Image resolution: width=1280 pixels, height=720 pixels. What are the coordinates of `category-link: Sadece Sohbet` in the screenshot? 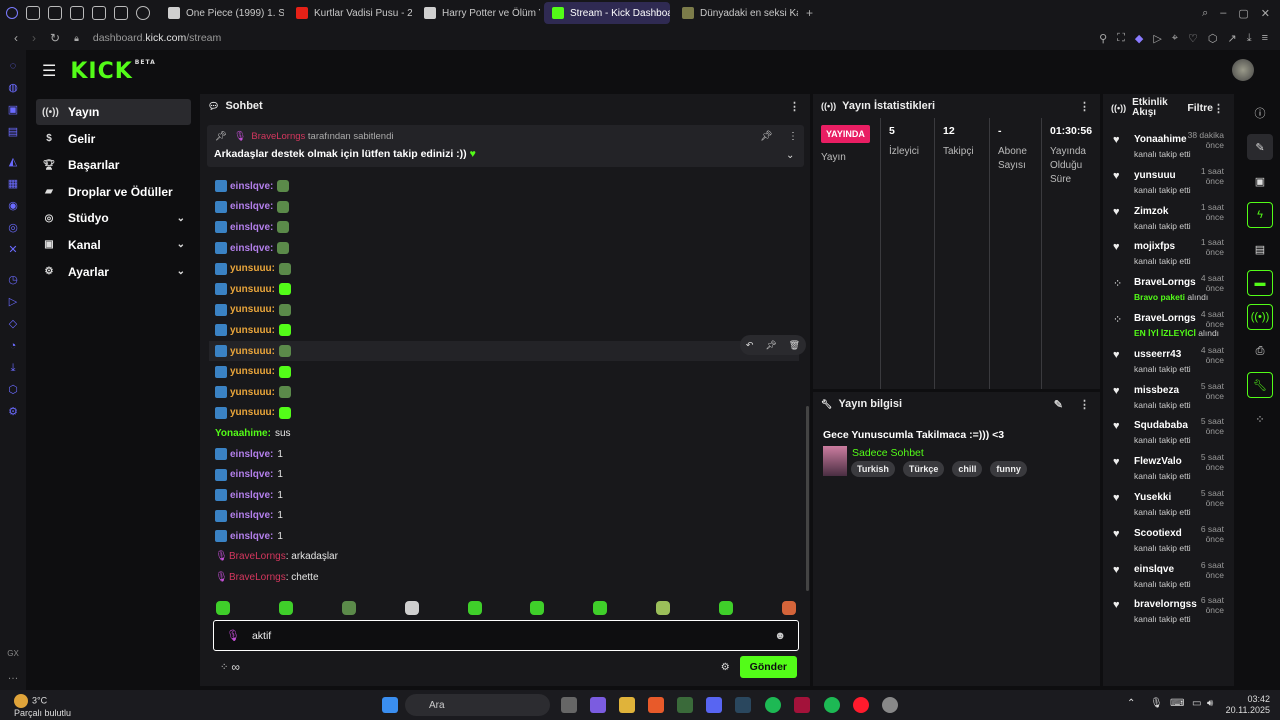 It's located at (888, 453).